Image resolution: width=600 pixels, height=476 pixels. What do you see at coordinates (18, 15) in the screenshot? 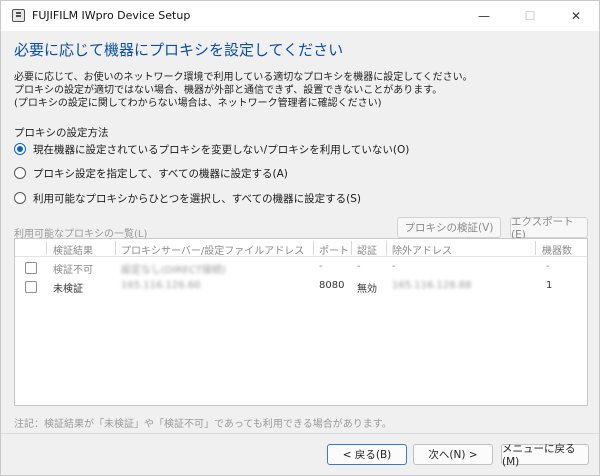
I see `app-icon` at bounding box center [18, 15].